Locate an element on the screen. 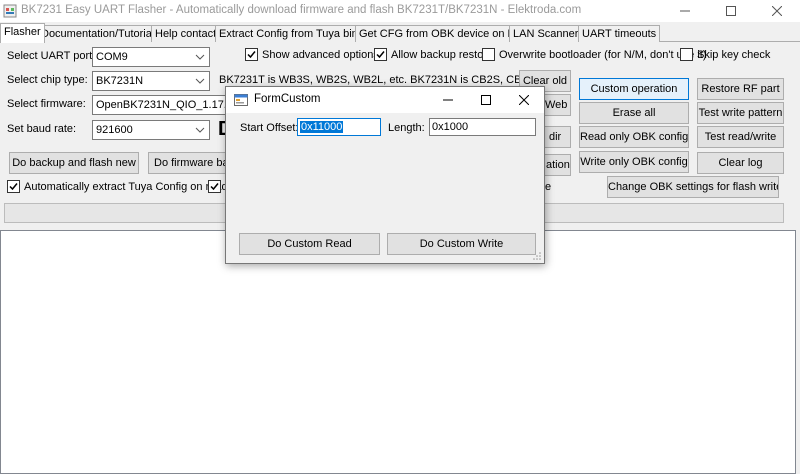 The height and width of the screenshot is (474, 800). skip-key-label: Skip key check is located at coordinates (734, 54).